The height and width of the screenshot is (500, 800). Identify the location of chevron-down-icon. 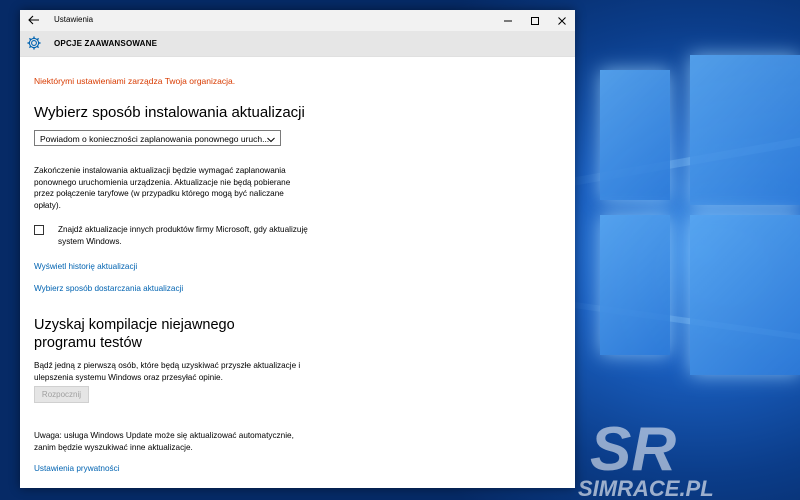
(271, 139).